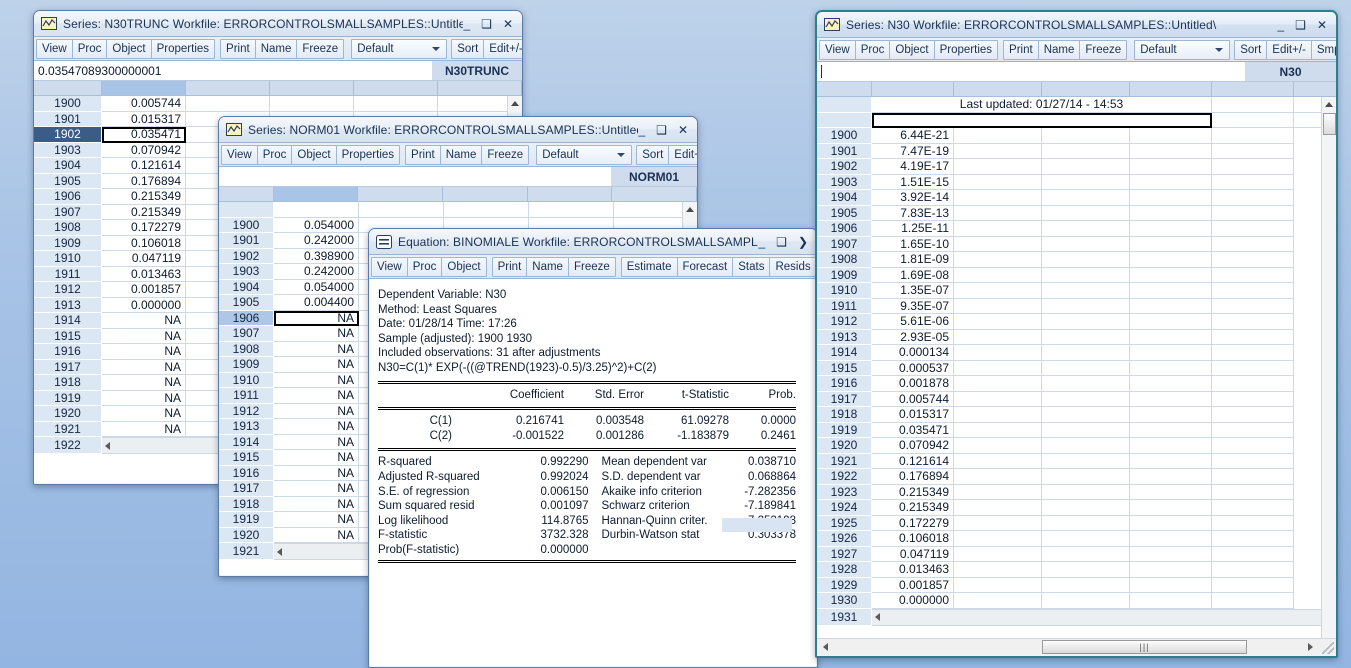  Describe the element at coordinates (144, 166) in the screenshot. I see `data-cell: 0.121614` at that location.